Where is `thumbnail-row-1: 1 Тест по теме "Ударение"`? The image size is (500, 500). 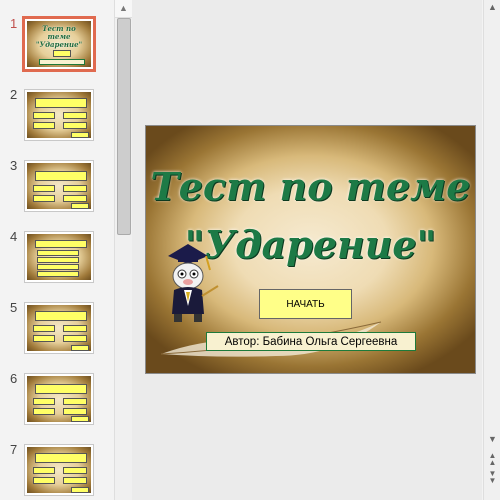 thumbnail-row-1: 1 Тест по теме "Ударение" is located at coordinates (57, 46).